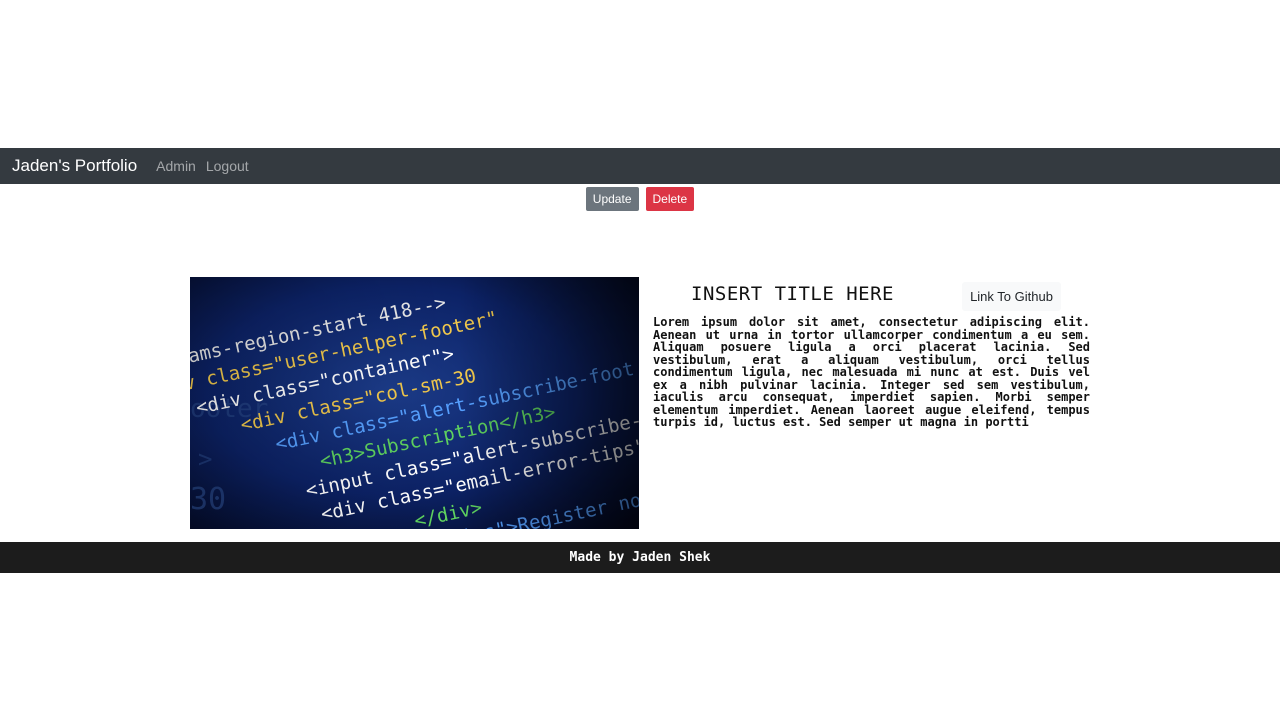 Image resolution: width=1280 pixels, height=720 pixels. Describe the element at coordinates (670, 199) in the screenshot. I see `delete-button: Delete` at that location.